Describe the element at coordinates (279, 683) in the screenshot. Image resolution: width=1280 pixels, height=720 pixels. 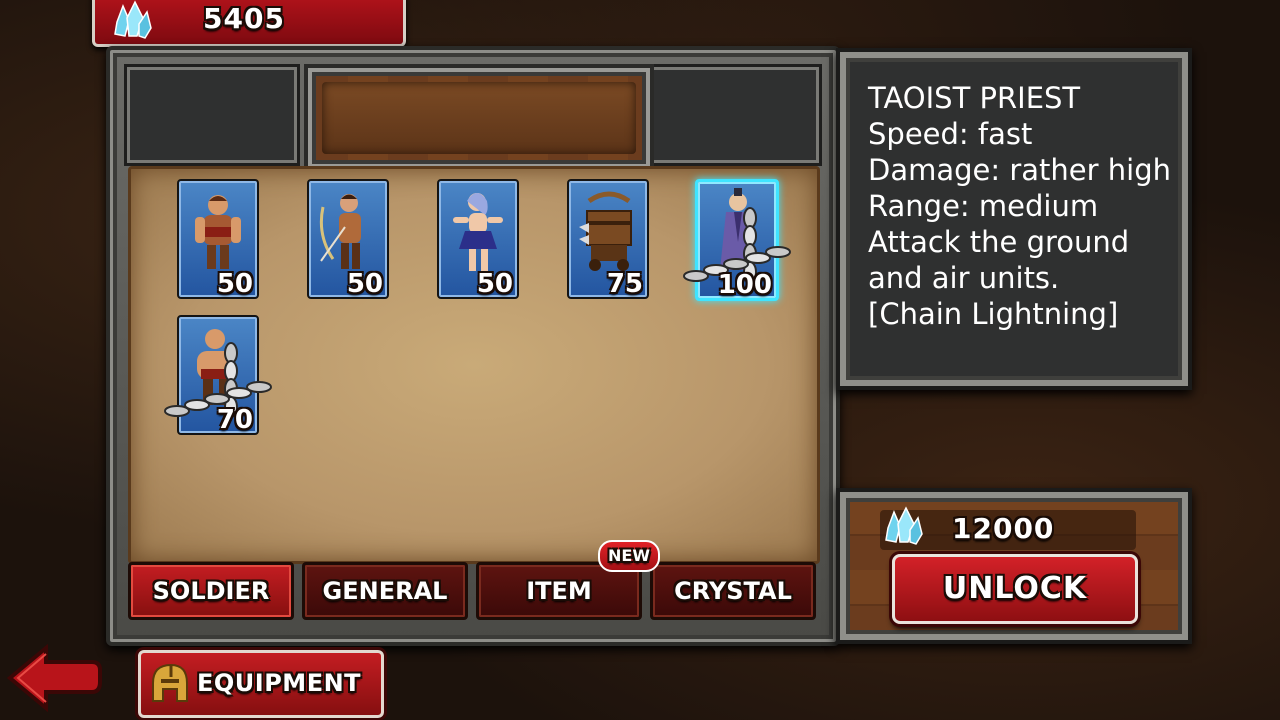
I see `equipment-label: EQUIPMENT` at that location.